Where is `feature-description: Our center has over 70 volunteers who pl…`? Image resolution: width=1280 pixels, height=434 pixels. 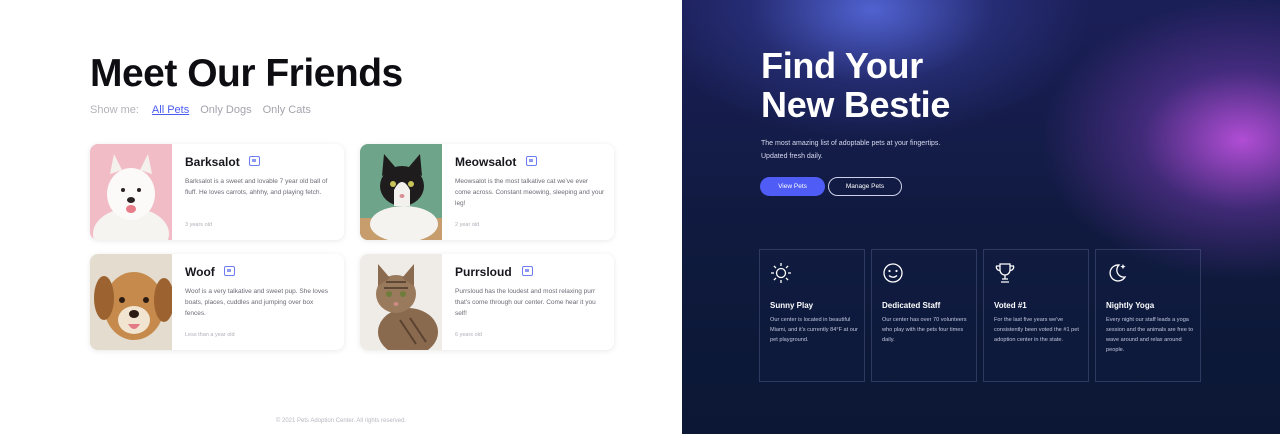 feature-description: Our center has over 70 volunteers who pl… is located at coordinates (924, 330).